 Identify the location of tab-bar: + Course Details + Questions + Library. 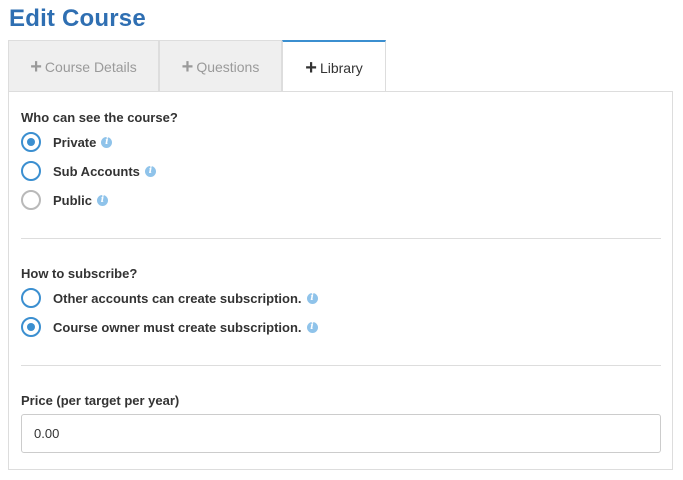
(340, 66).